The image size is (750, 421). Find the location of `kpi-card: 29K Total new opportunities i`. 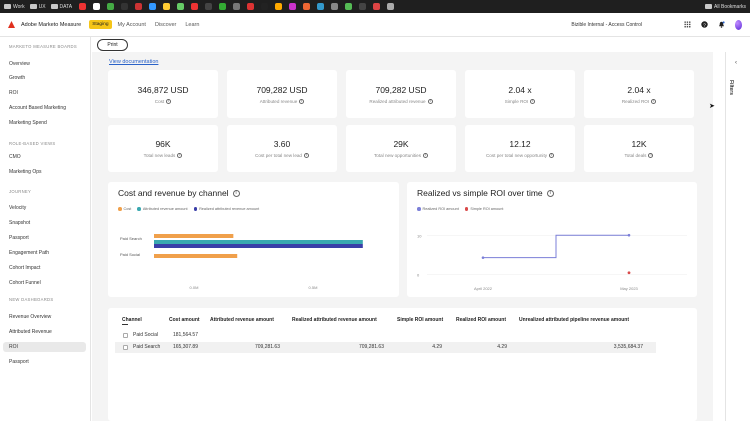

kpi-card: 29K Total new opportunities i is located at coordinates (401, 148).